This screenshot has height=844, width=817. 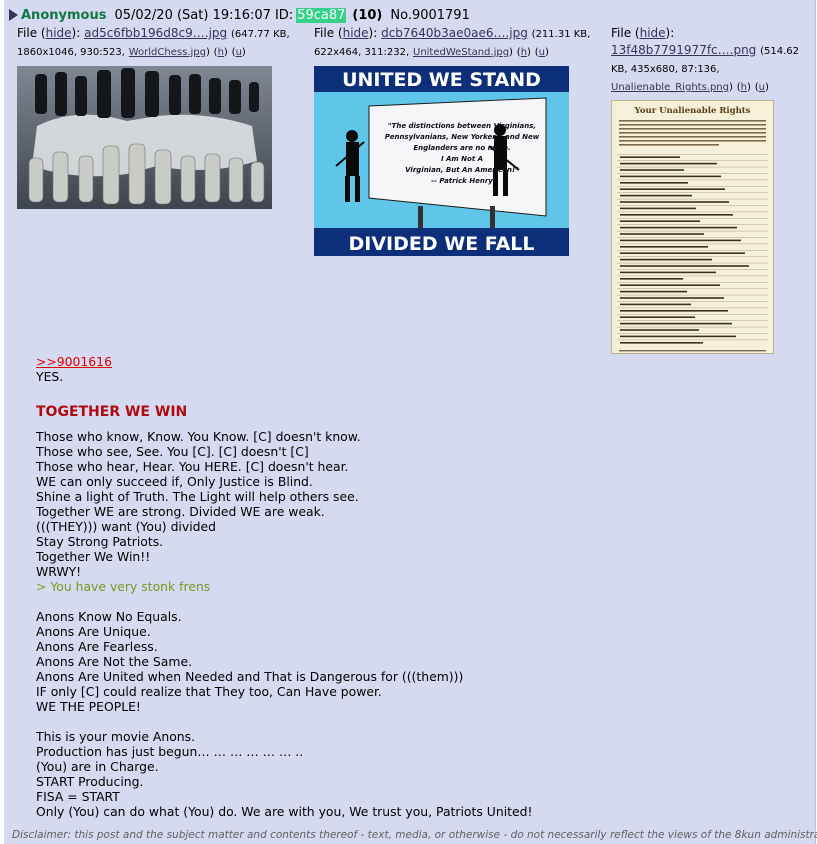 What do you see at coordinates (462, 181) in the screenshot?
I see `billboard-line-6: -- Patrick Henry` at bounding box center [462, 181].